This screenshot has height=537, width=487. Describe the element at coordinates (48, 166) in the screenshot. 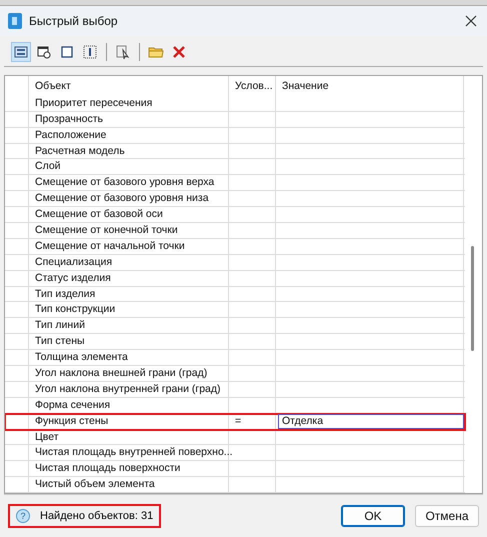

I see `table-cell-text: Слой` at that location.